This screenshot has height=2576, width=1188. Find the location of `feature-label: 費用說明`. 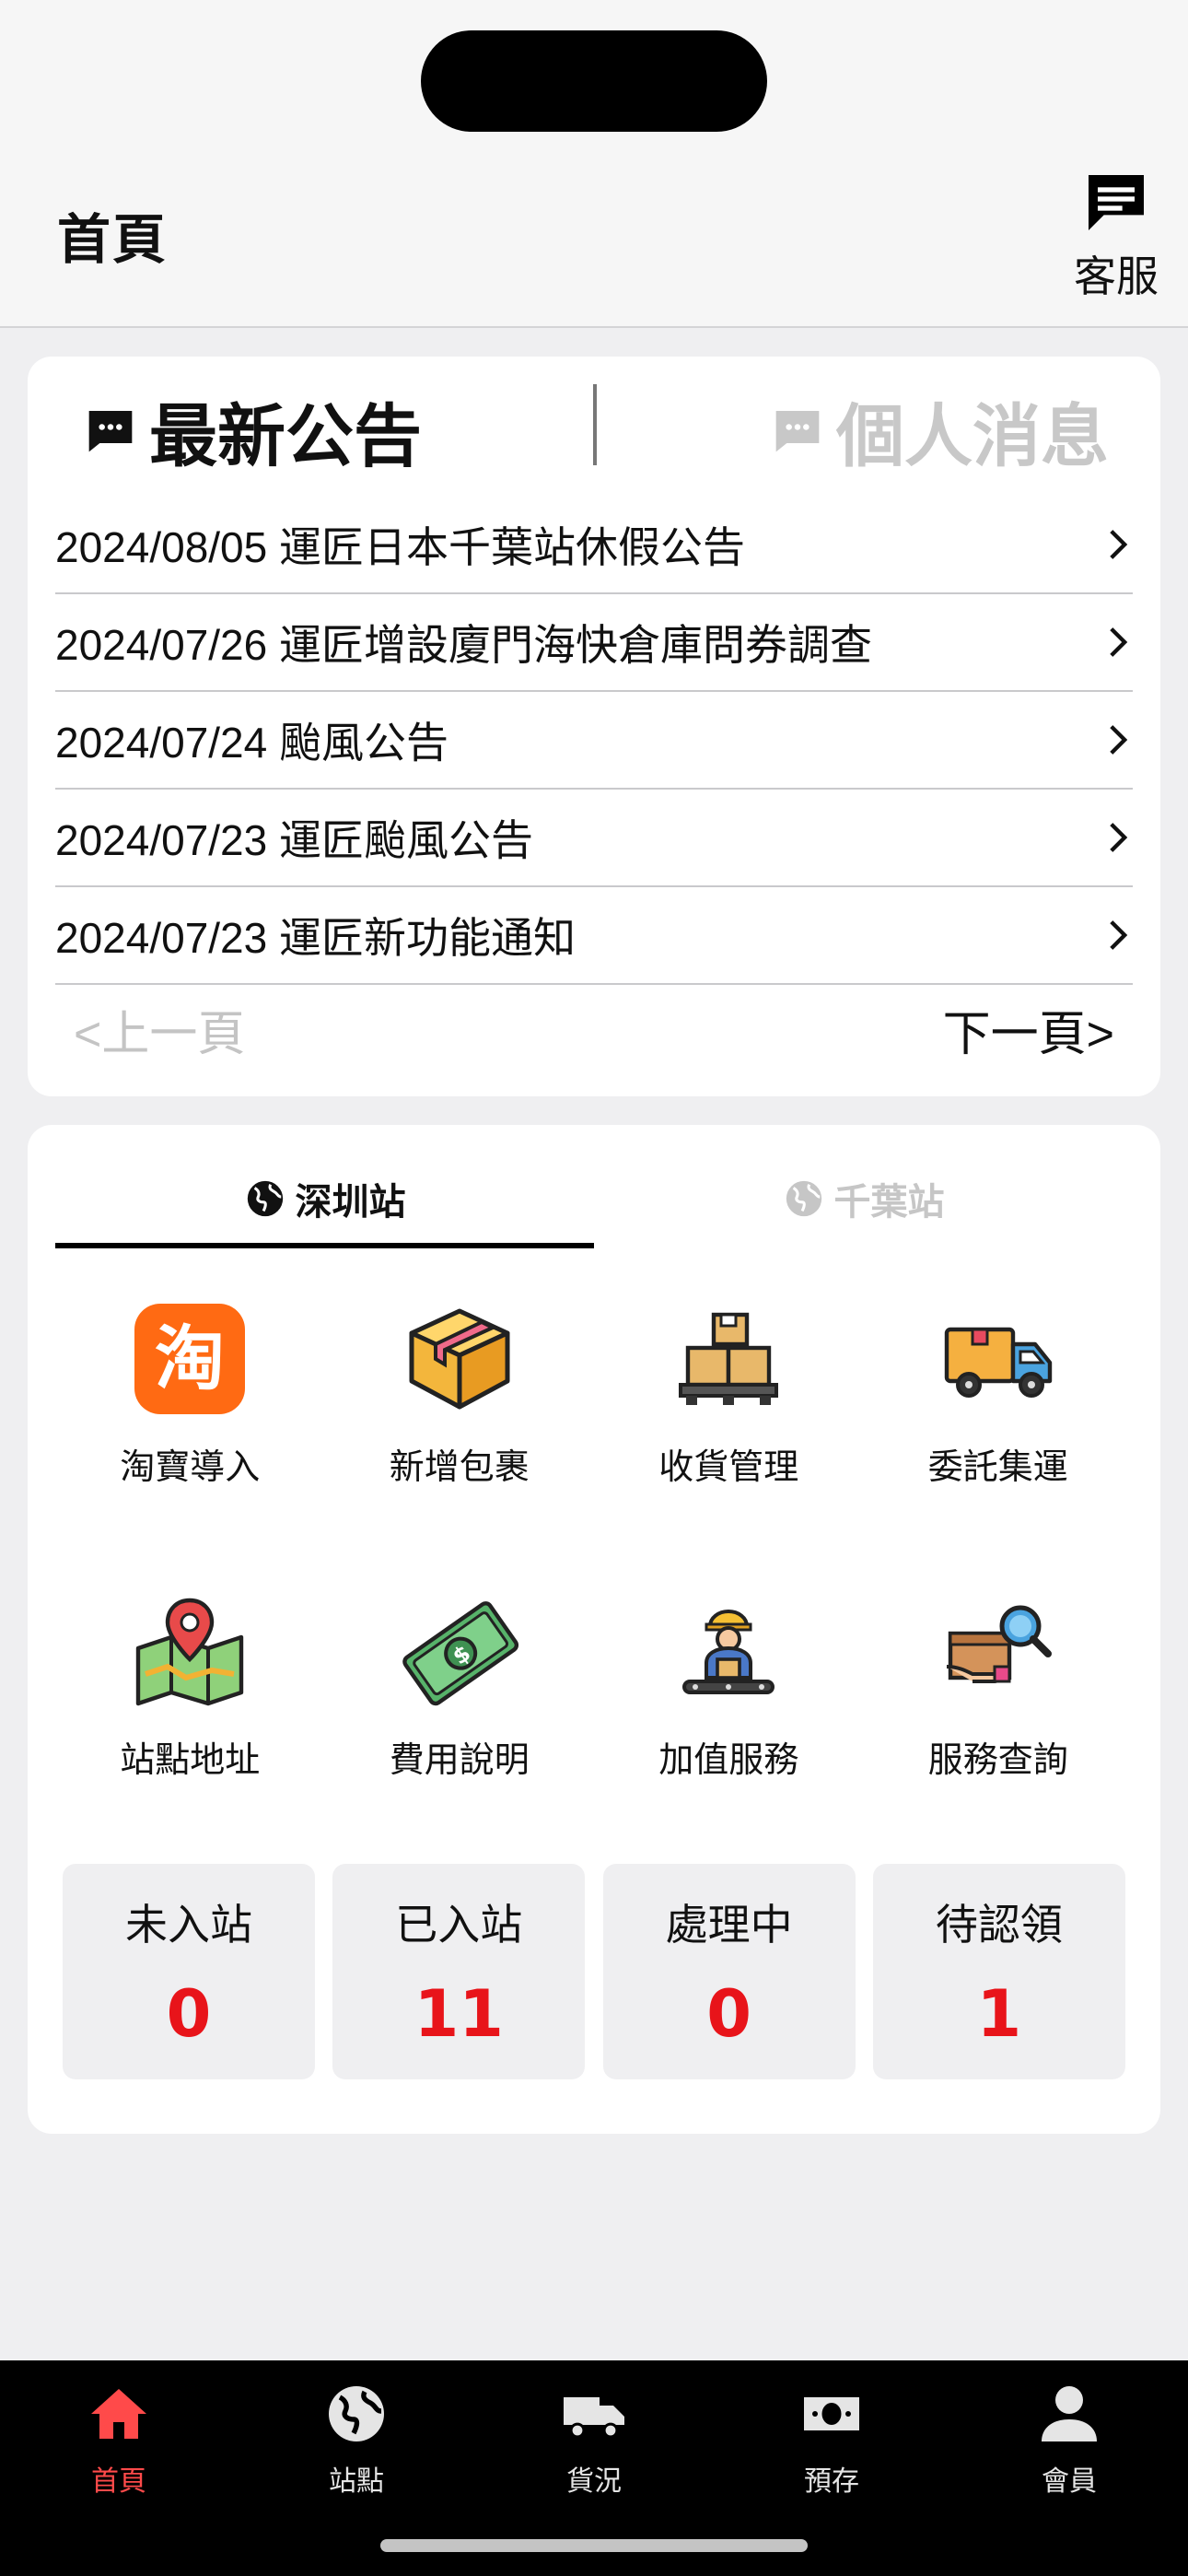

feature-label: 費用說明 is located at coordinates (459, 1759).